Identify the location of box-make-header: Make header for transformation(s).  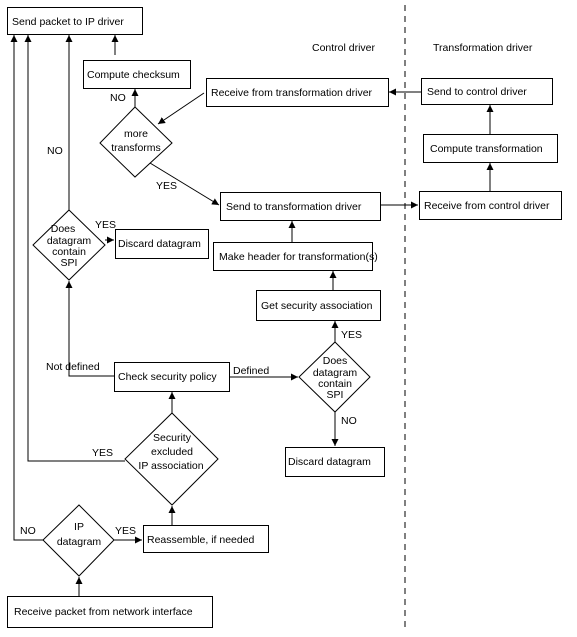
(295, 256).